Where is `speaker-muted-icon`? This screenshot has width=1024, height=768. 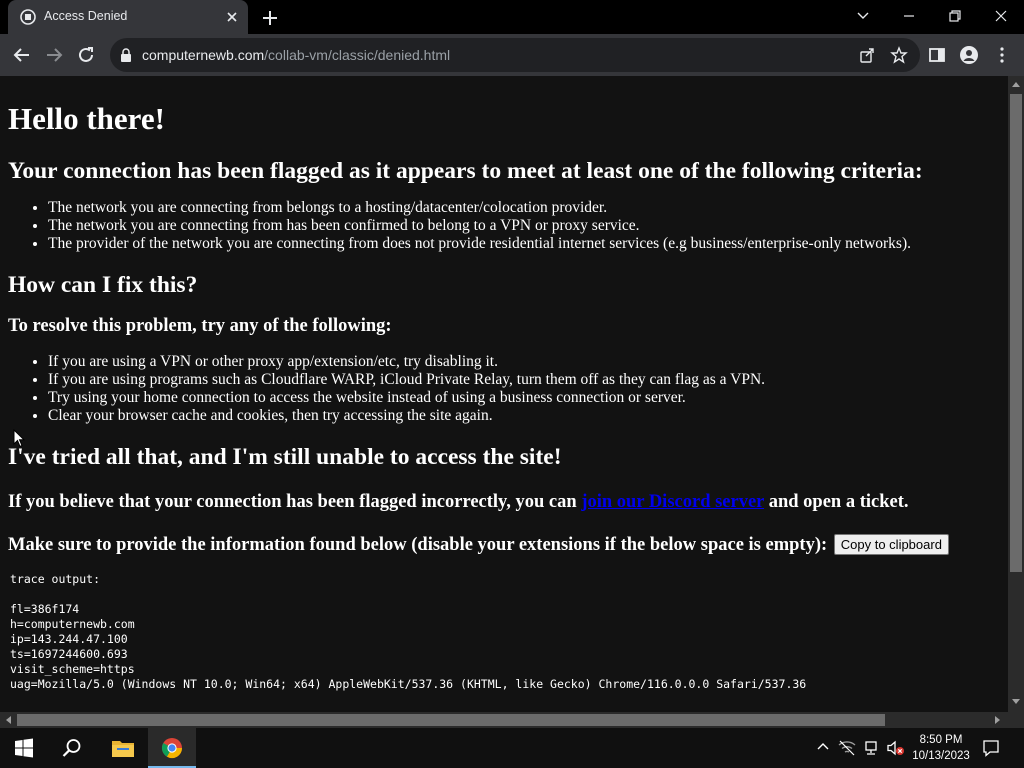 speaker-muted-icon is located at coordinates (896, 748).